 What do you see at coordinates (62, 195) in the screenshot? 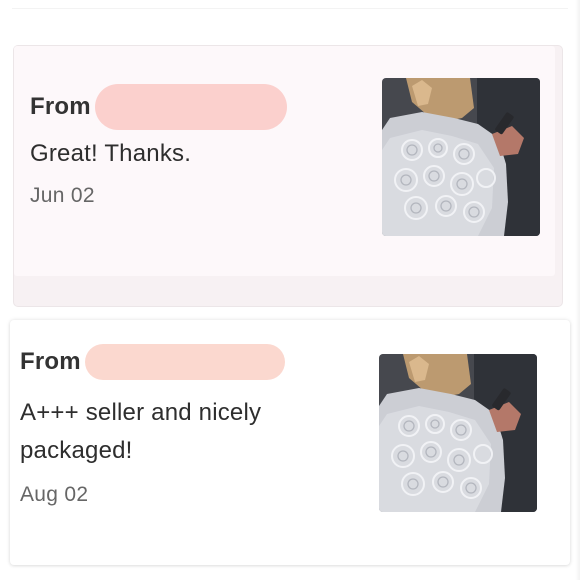
I see `review-date: Jun 02` at bounding box center [62, 195].